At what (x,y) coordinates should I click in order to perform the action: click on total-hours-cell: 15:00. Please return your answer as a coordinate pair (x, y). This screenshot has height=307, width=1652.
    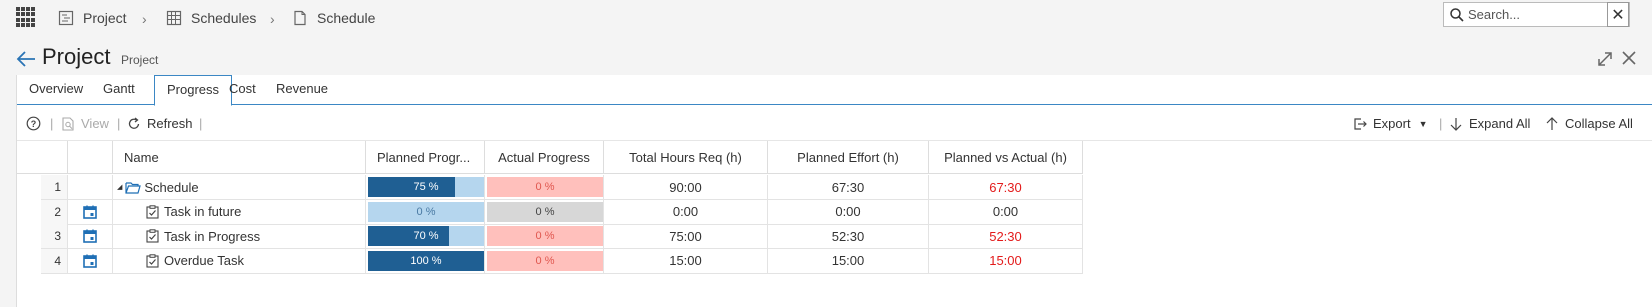
    Looking at the image, I should click on (686, 261).